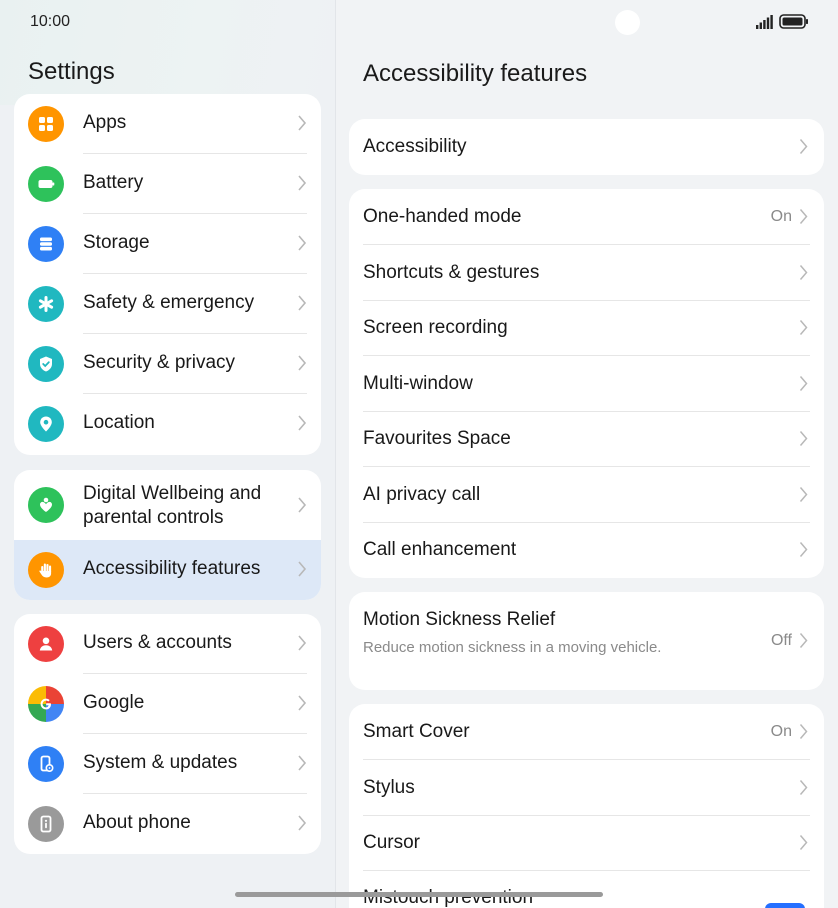 The width and height of the screenshot is (838, 908). I want to click on item-mistouch-prevention: Mistouch prevention, so click(586, 889).